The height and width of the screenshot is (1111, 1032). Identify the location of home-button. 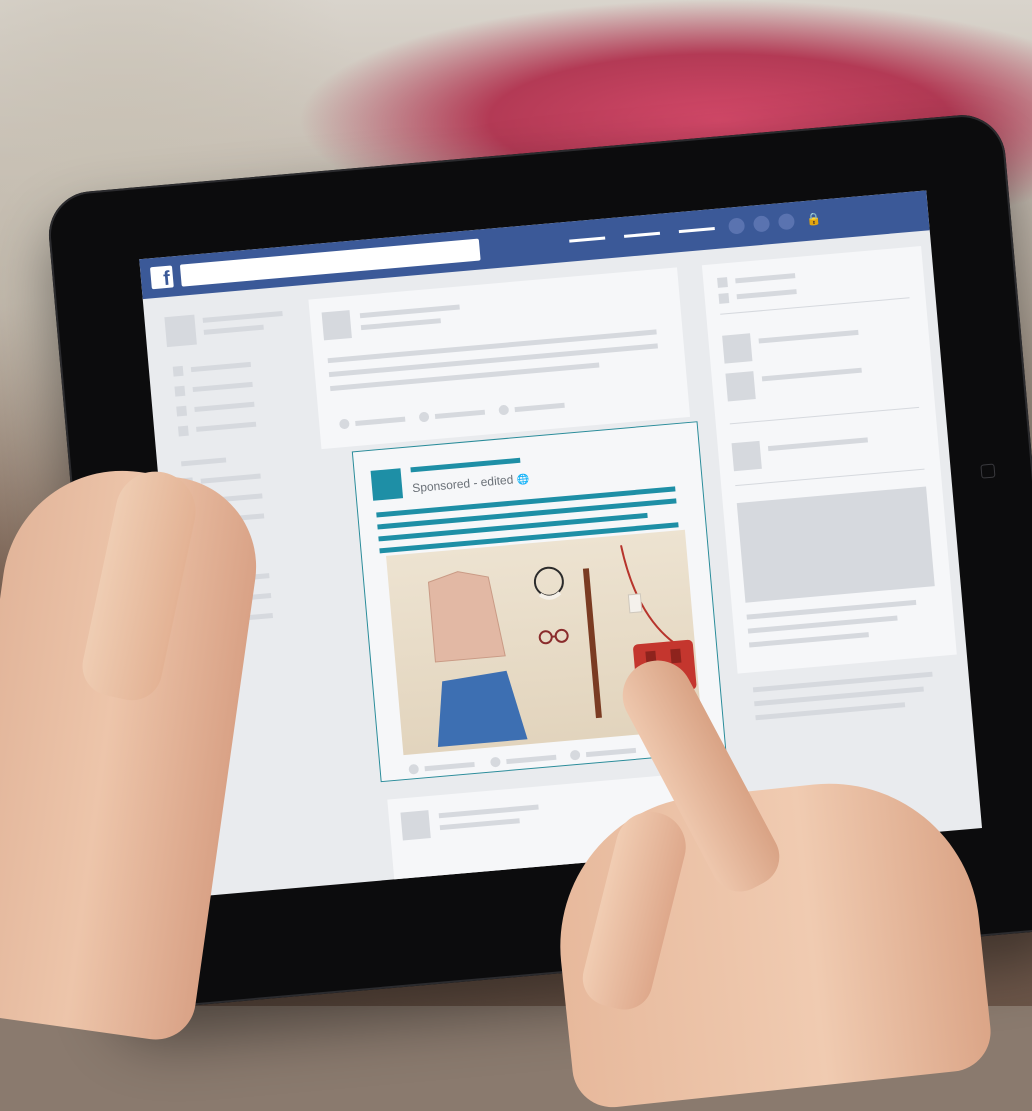
(987, 470).